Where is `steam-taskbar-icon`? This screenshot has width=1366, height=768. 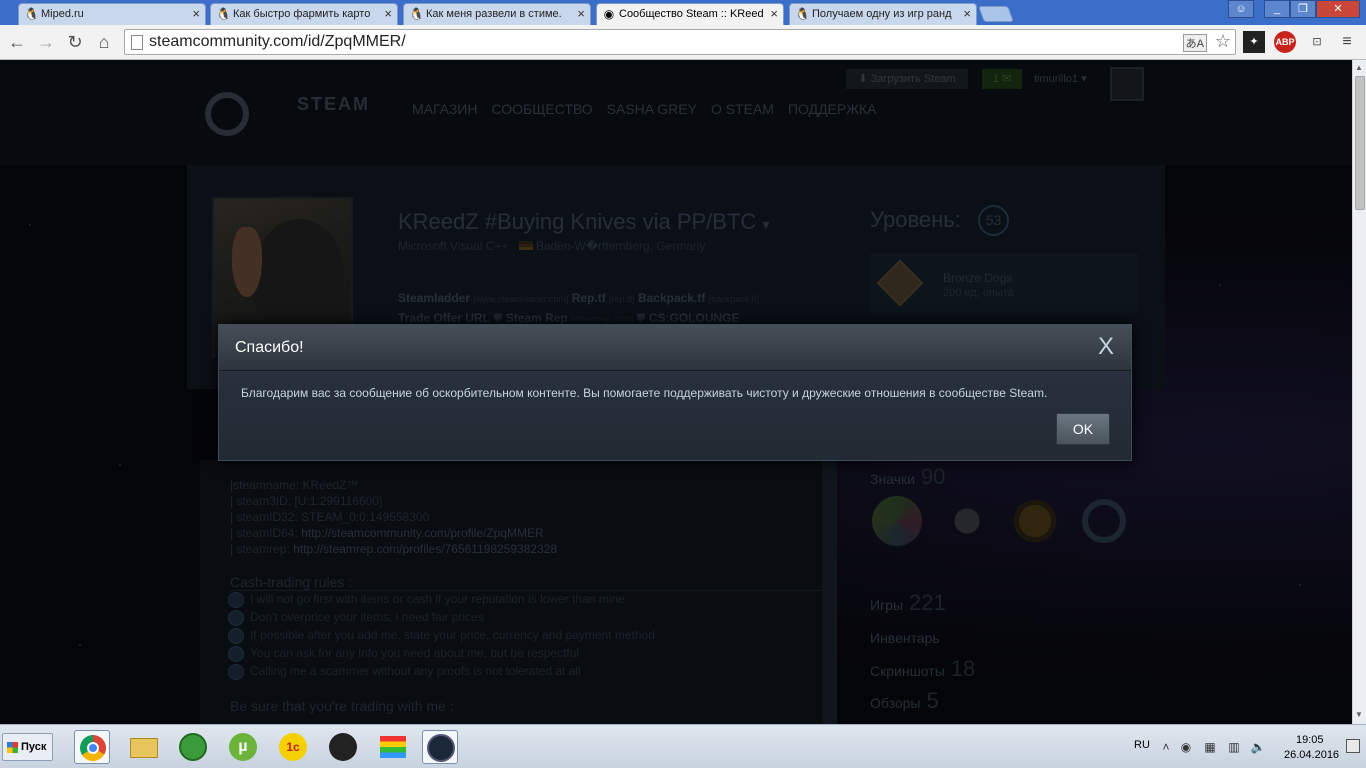
steam-taskbar-icon is located at coordinates (440, 747).